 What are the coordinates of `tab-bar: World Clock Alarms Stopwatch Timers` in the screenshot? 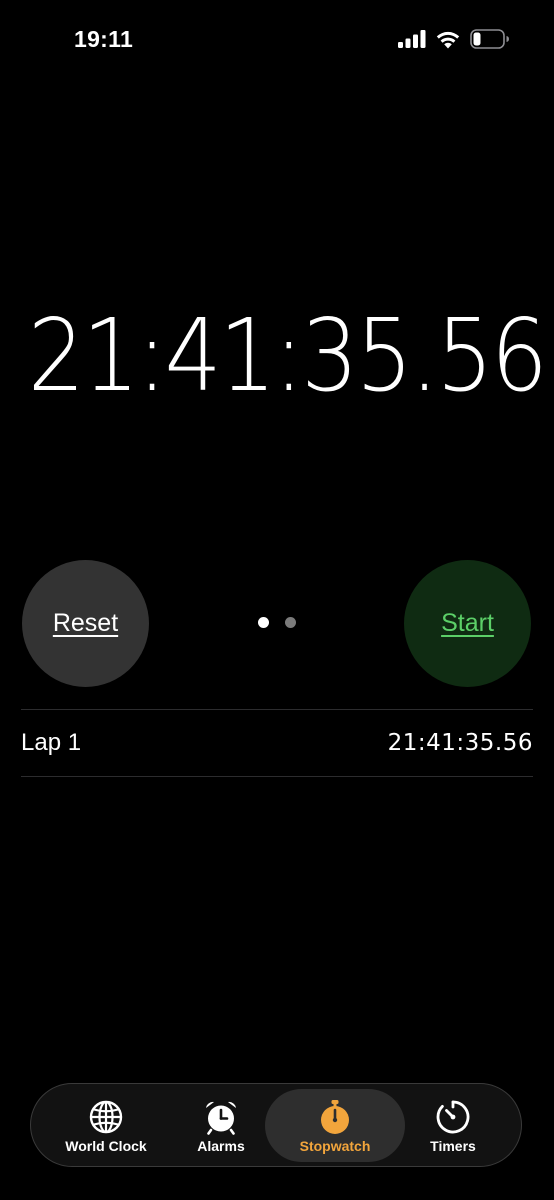 It's located at (276, 1125).